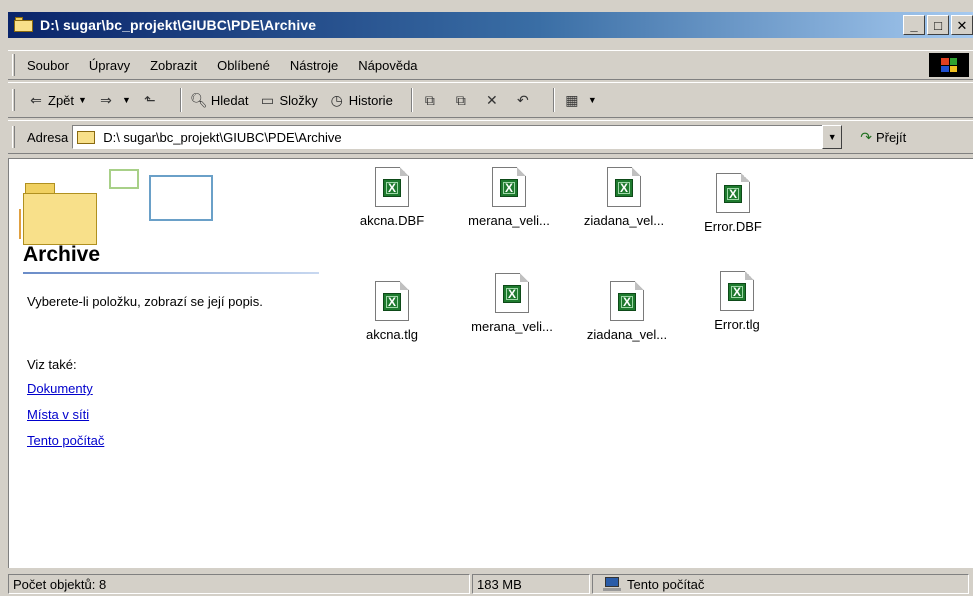 The width and height of the screenshot is (973, 596). Describe the element at coordinates (891, 137) in the screenshot. I see `go-label: Přejít` at that location.